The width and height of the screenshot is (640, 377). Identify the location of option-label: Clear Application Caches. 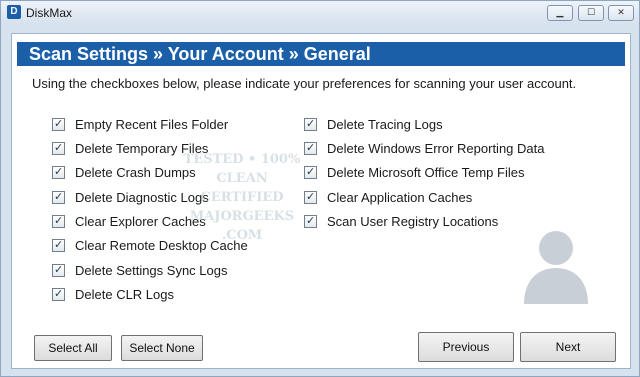
(400, 197).